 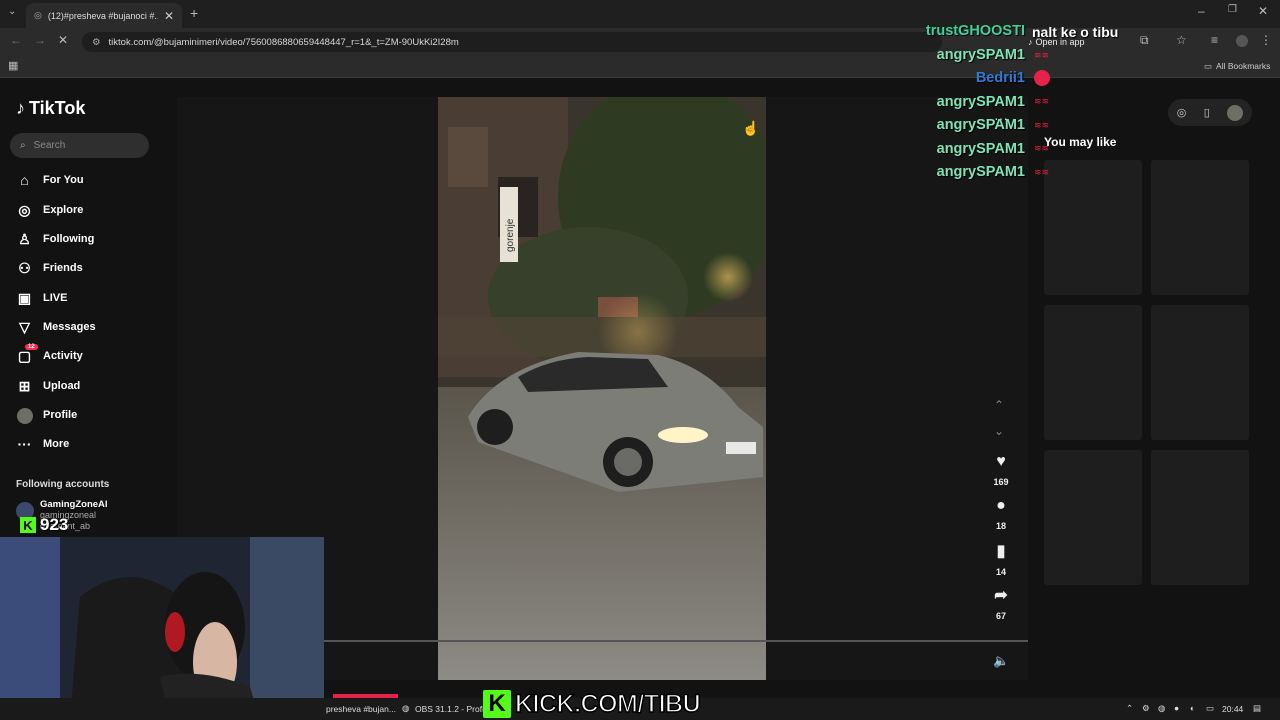 I want to click on bookmarks-bar: ▦ ▭ All Bookmarks, so click(x=640, y=67).